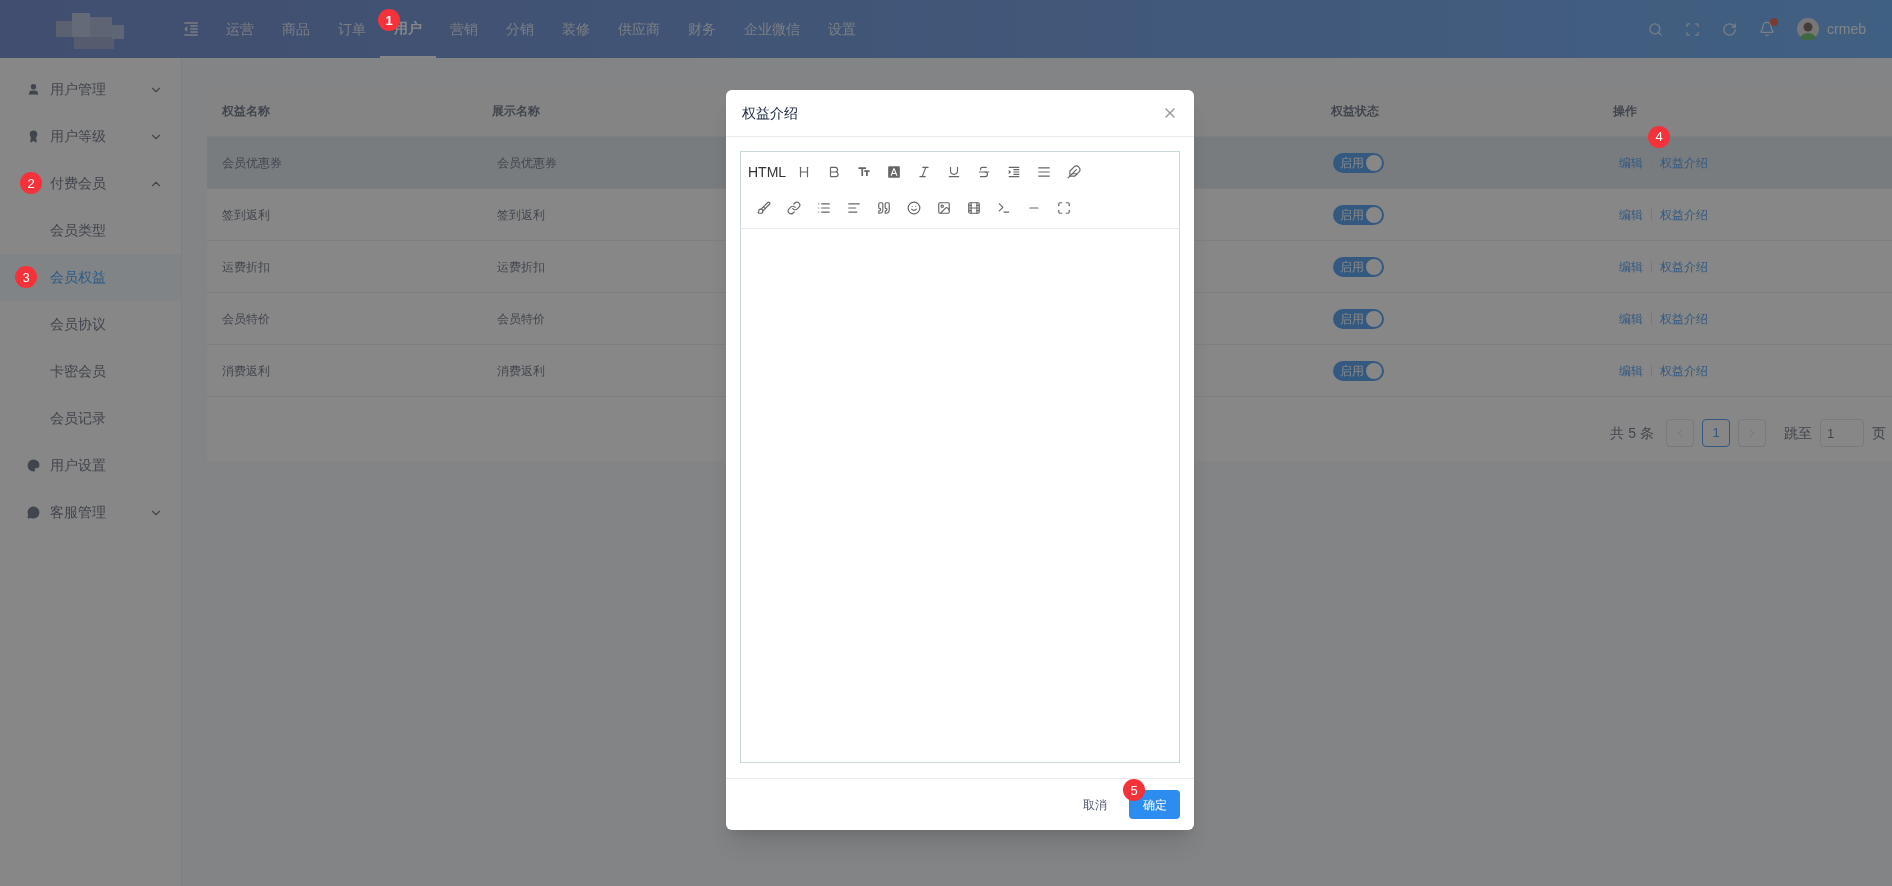  I want to click on dialog-title: 权益介绍, so click(770, 113).